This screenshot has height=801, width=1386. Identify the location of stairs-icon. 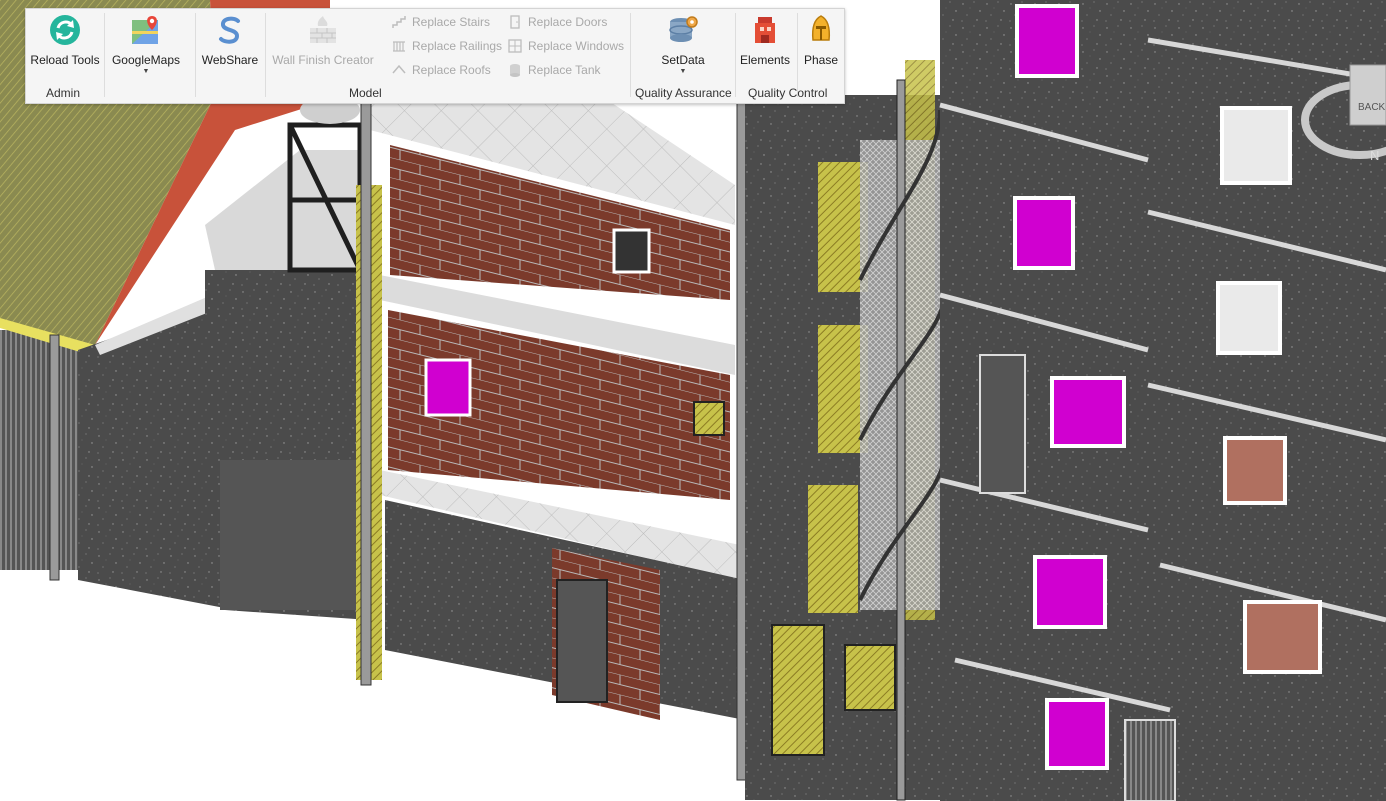
(399, 22).